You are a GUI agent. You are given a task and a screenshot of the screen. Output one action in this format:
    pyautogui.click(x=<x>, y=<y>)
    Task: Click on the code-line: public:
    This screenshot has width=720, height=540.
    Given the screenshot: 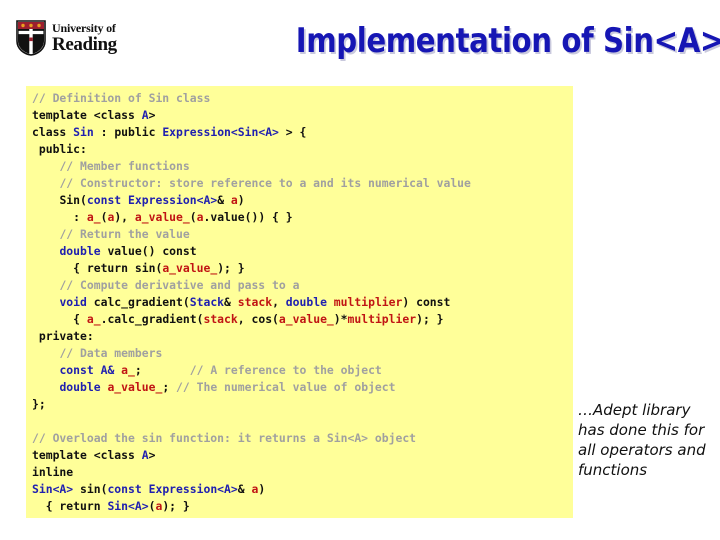 What is the action you would take?
    pyautogui.click(x=302, y=149)
    